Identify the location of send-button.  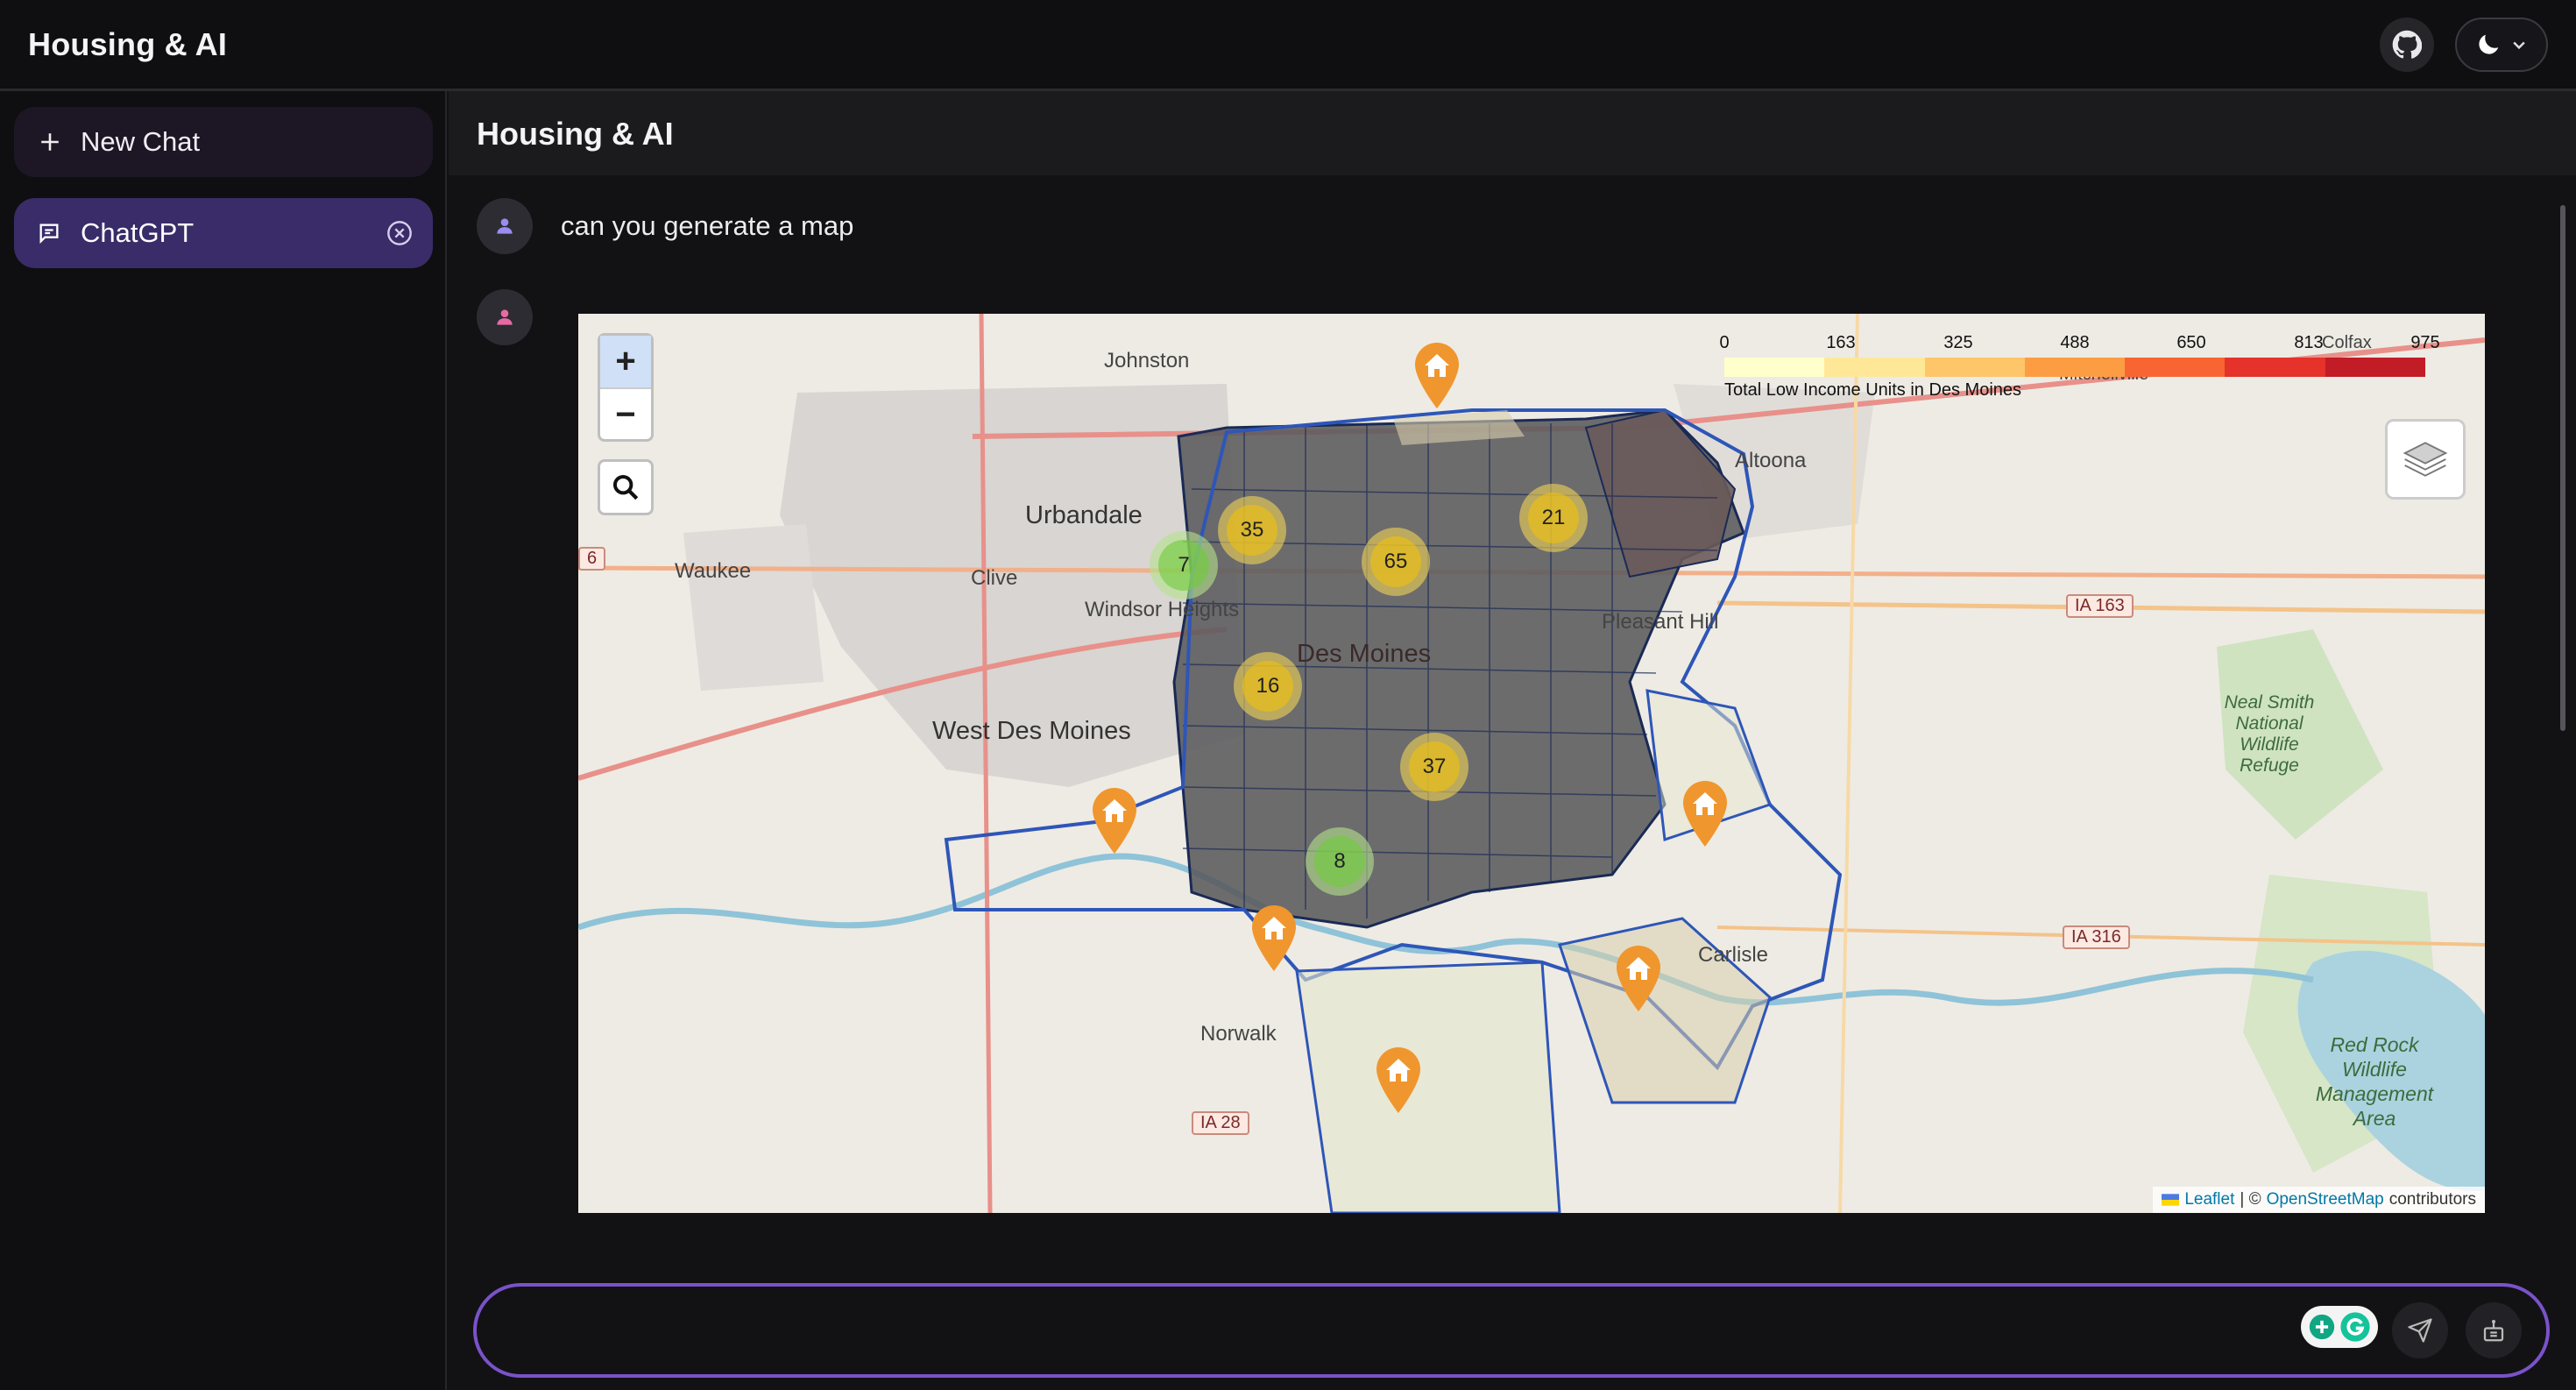
(2420, 1330).